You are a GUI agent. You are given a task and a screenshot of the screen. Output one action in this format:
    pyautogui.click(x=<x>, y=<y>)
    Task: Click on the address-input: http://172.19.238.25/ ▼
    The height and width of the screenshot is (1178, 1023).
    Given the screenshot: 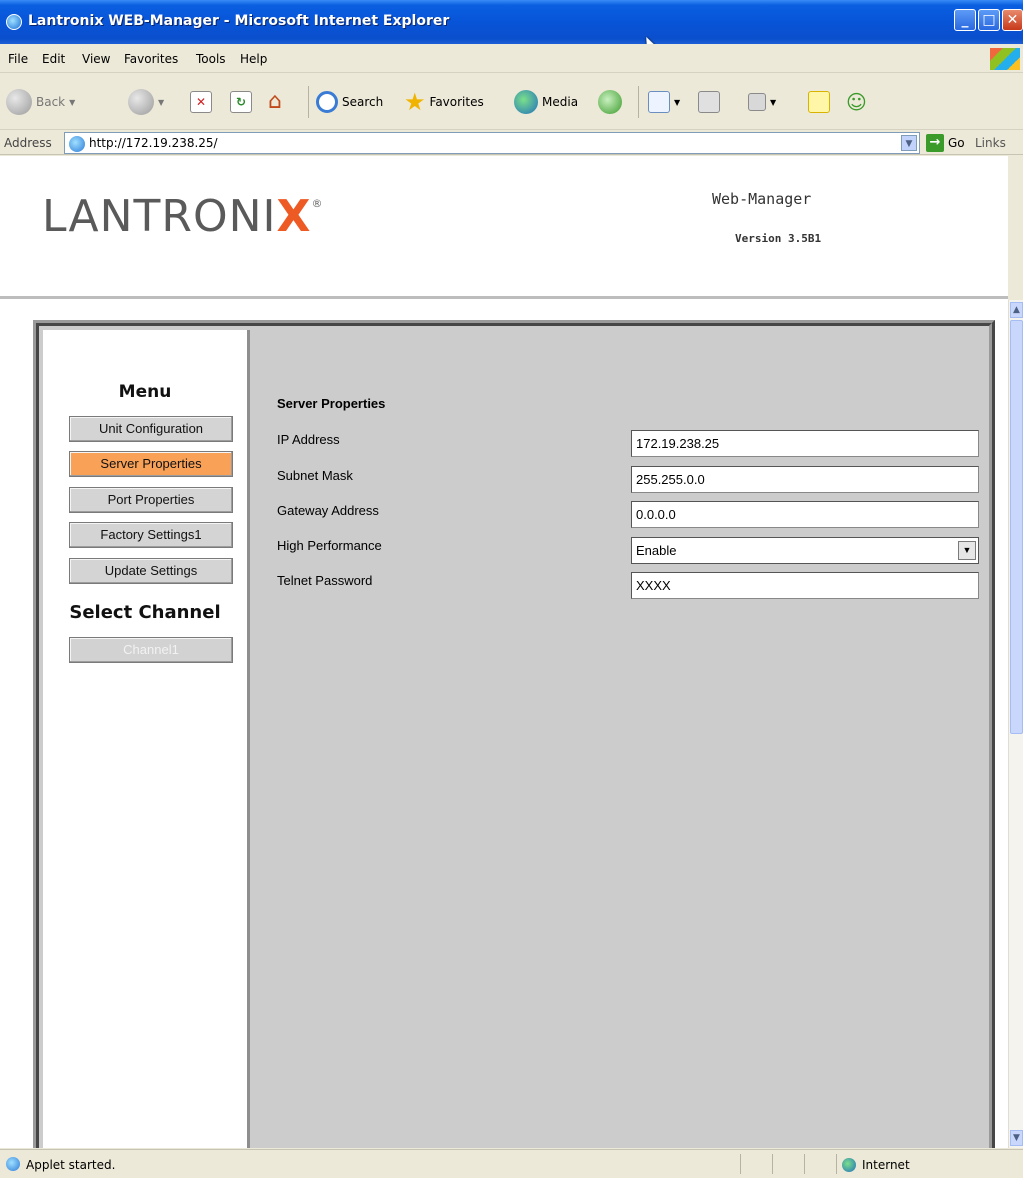 What is the action you would take?
    pyautogui.click(x=492, y=143)
    